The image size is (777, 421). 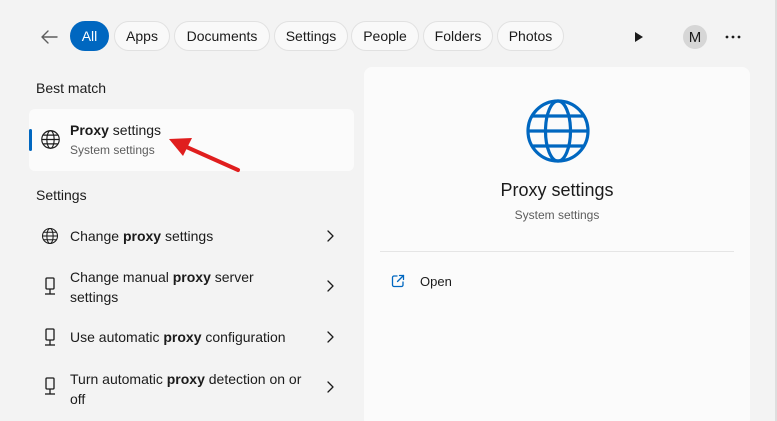 What do you see at coordinates (222, 36) in the screenshot?
I see `filter-chip-documents: Documents` at bounding box center [222, 36].